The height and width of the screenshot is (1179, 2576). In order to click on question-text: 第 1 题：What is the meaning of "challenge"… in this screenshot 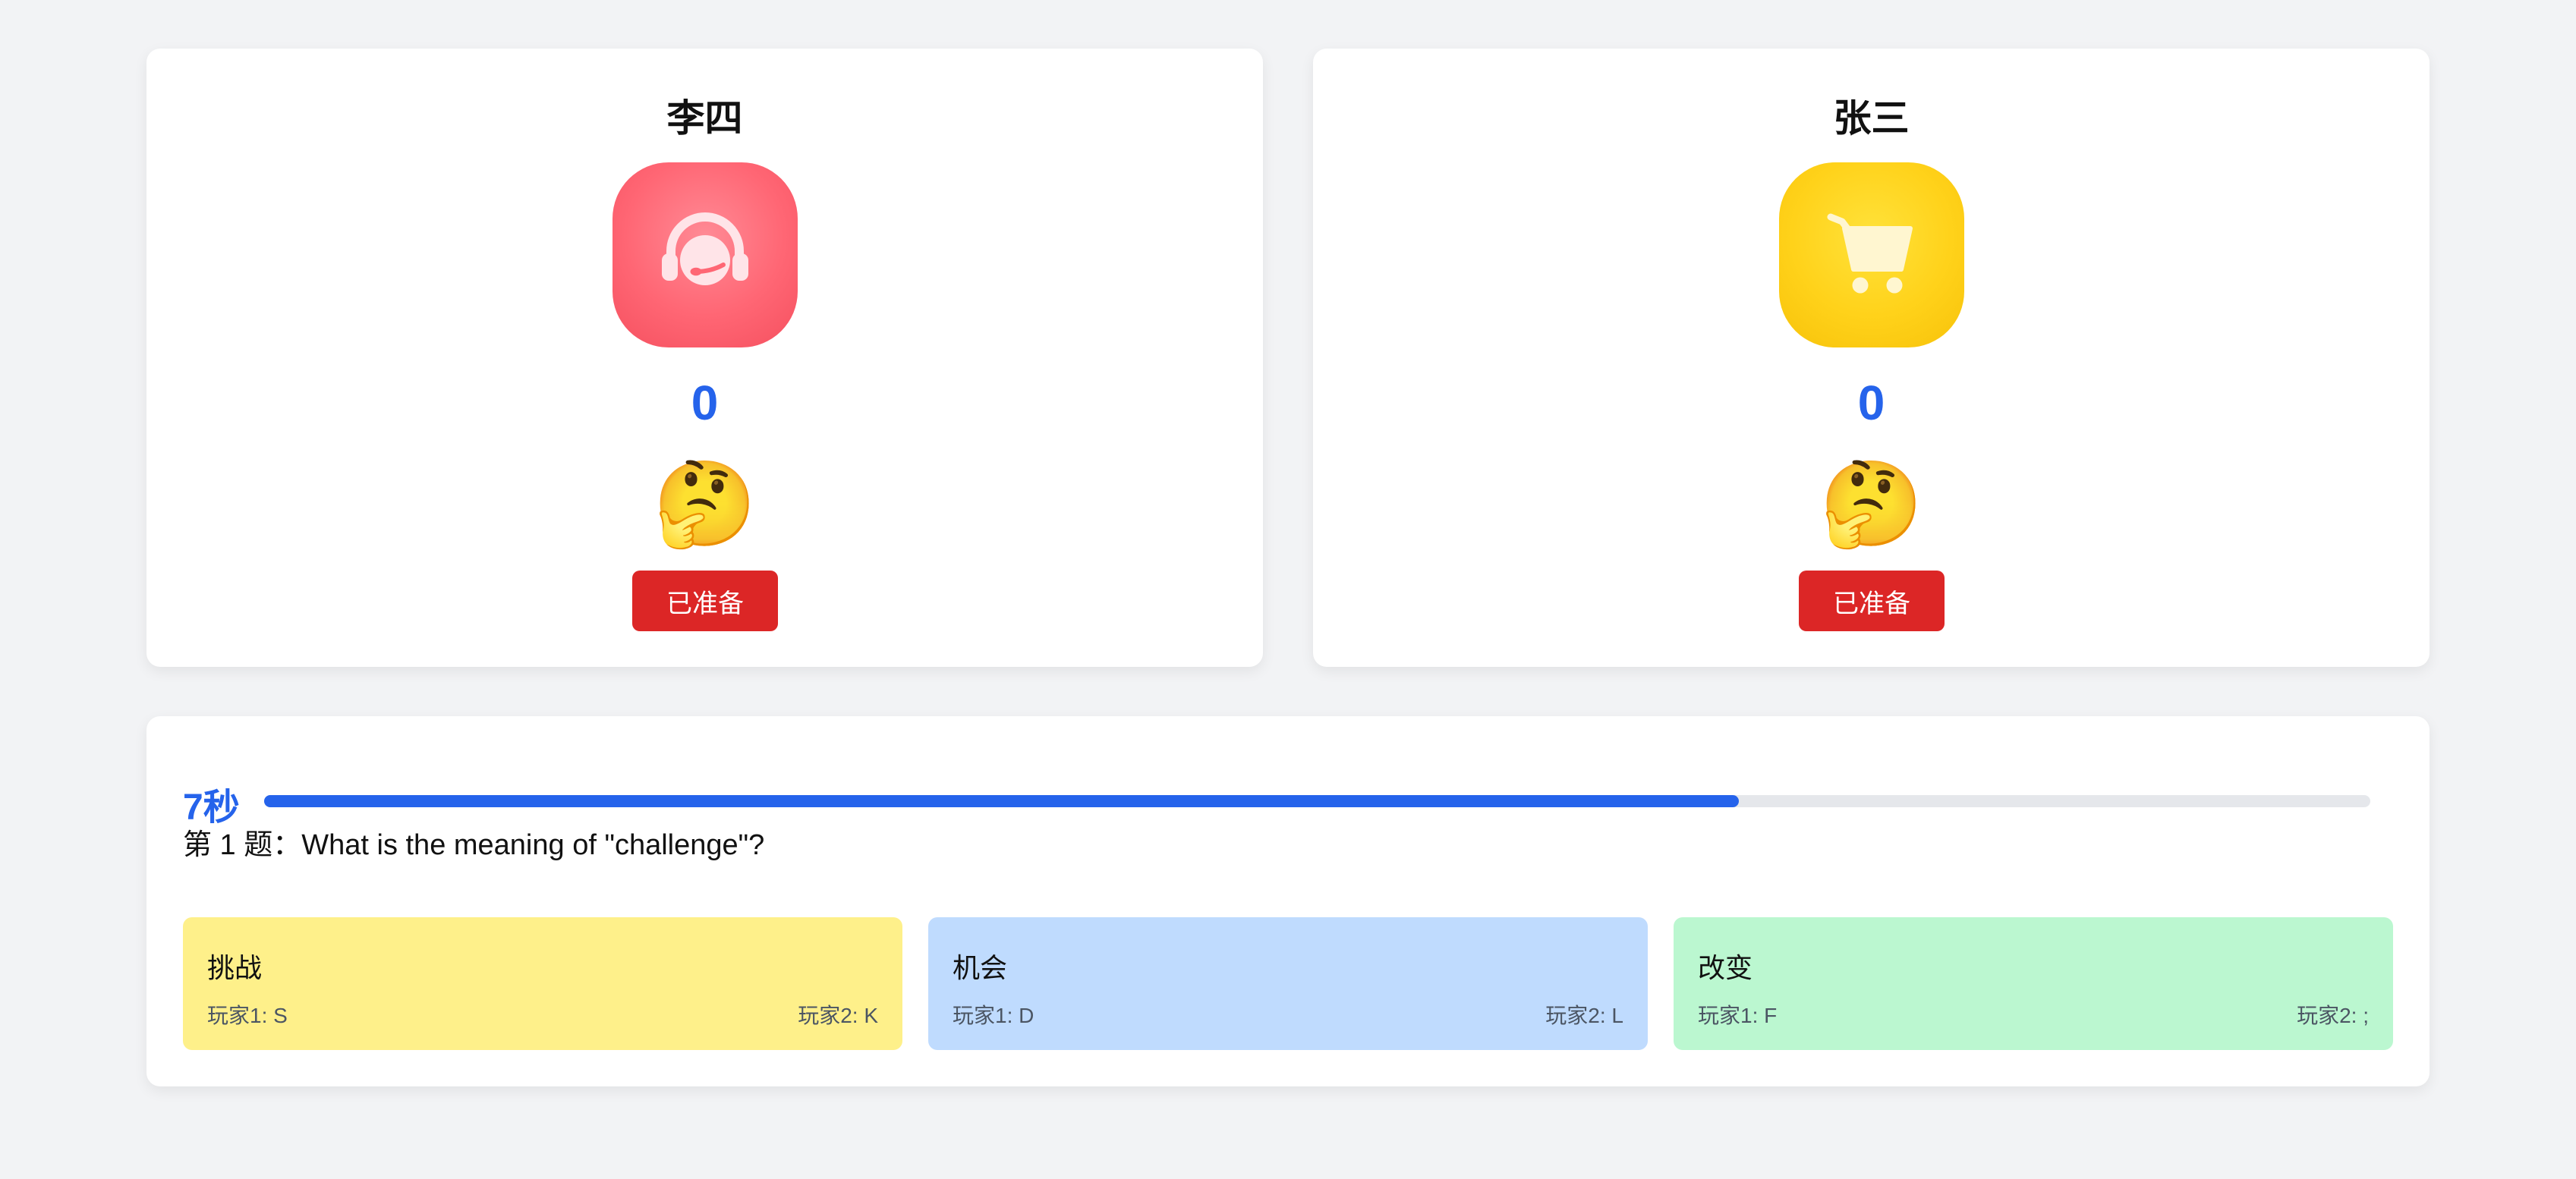, I will do `click(474, 845)`.